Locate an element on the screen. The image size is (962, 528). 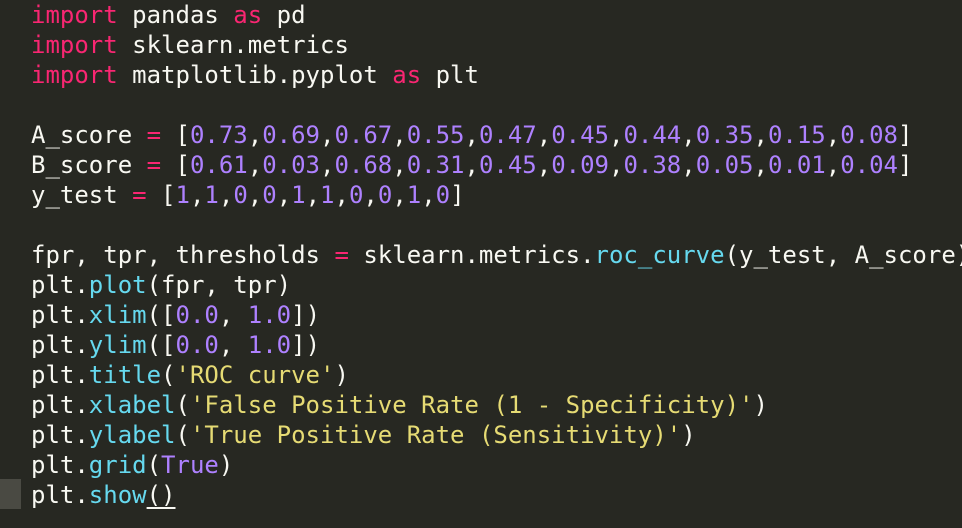
number-token: 0.47 is located at coordinates (507, 135).